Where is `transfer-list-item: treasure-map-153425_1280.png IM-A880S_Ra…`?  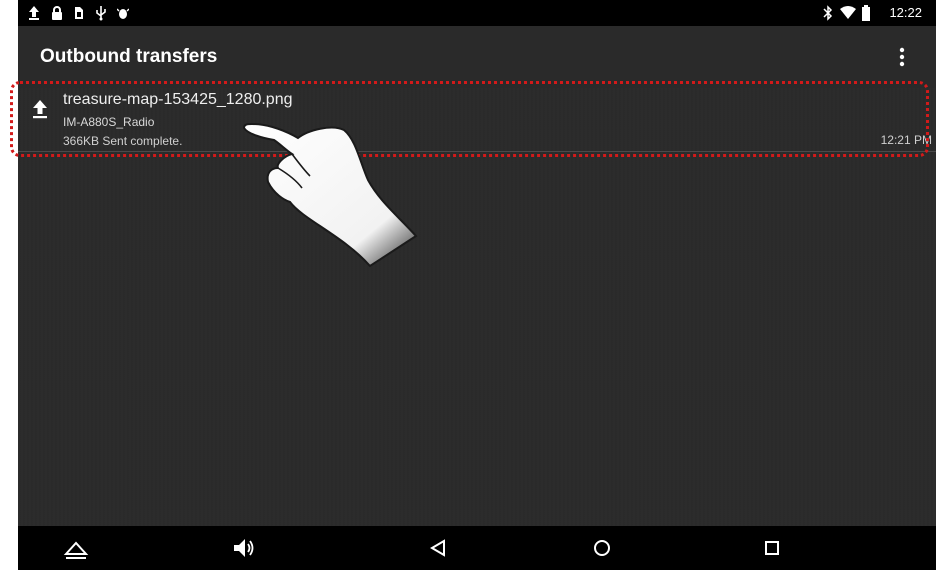
transfer-list-item: treasure-map-153425_1280.png IM-A880S_Ra… is located at coordinates (477, 120).